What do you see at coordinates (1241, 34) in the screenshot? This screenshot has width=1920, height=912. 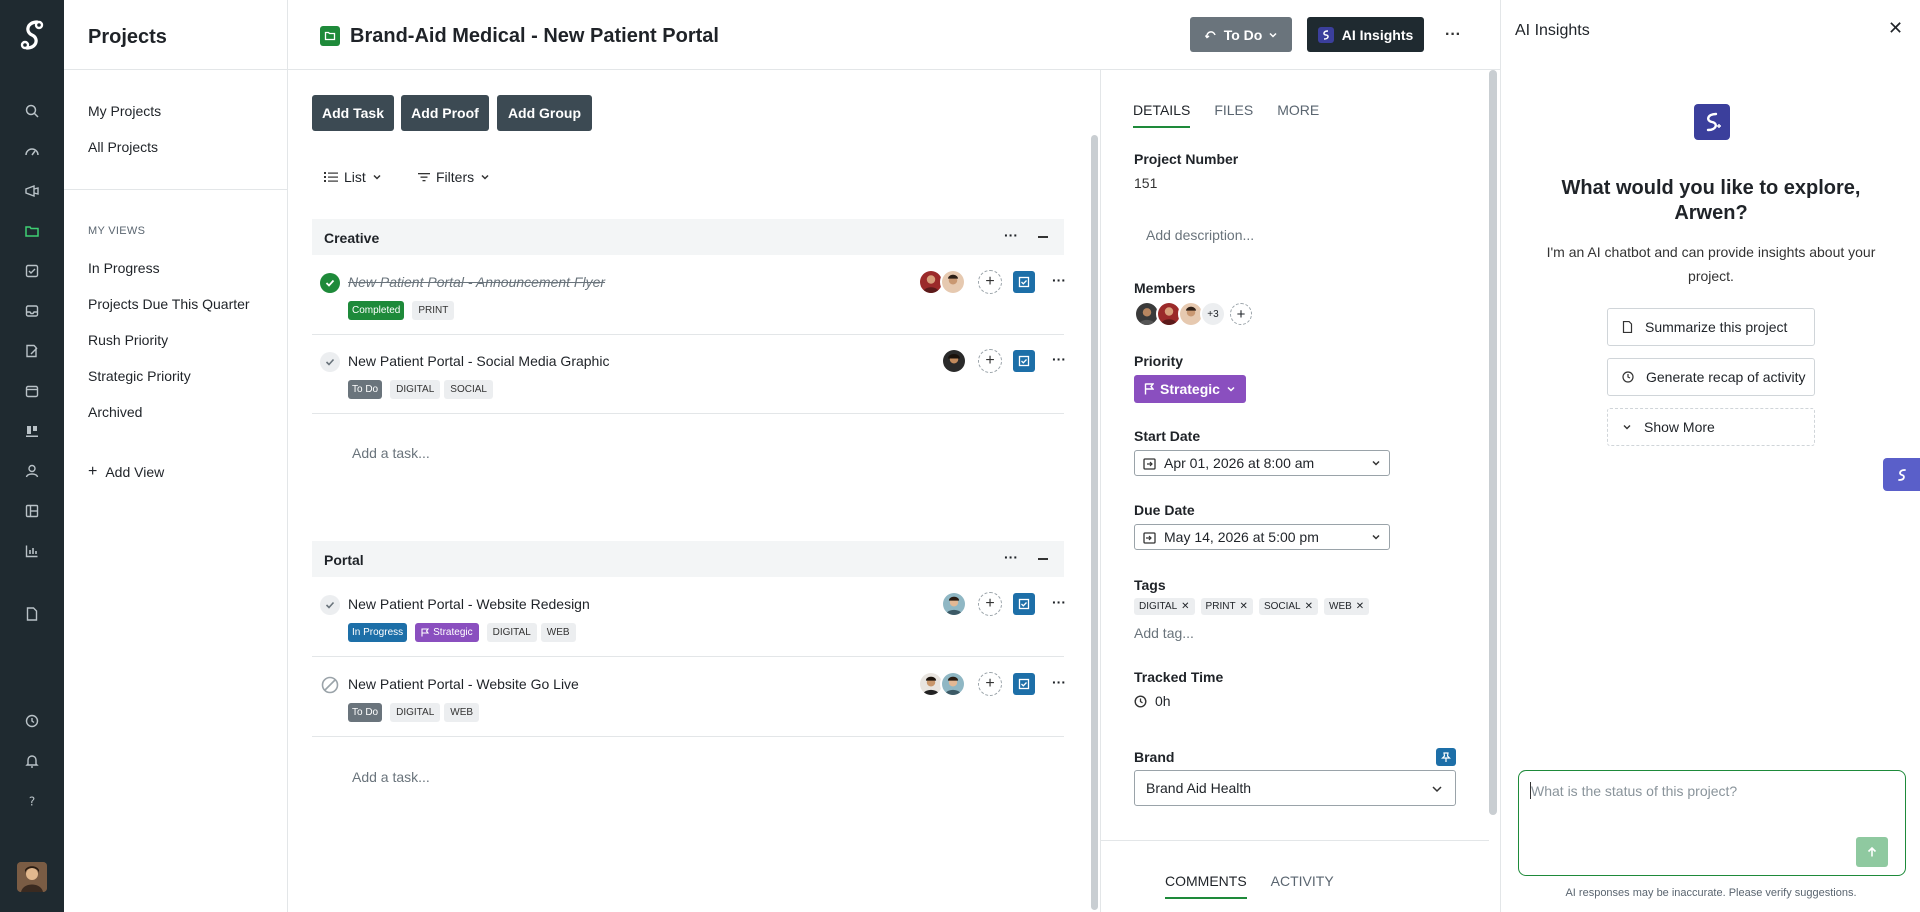 I see `project-status-button: To Do` at bounding box center [1241, 34].